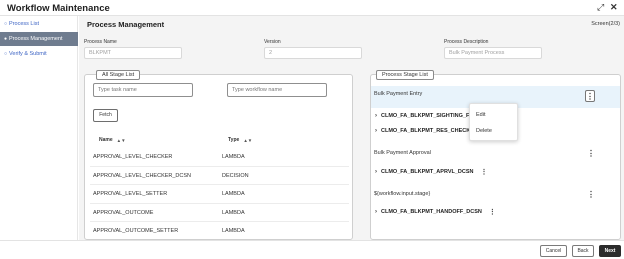  Describe the element at coordinates (405, 75) in the screenshot. I see `process-stage-list-legend: Process Stage List` at that location.